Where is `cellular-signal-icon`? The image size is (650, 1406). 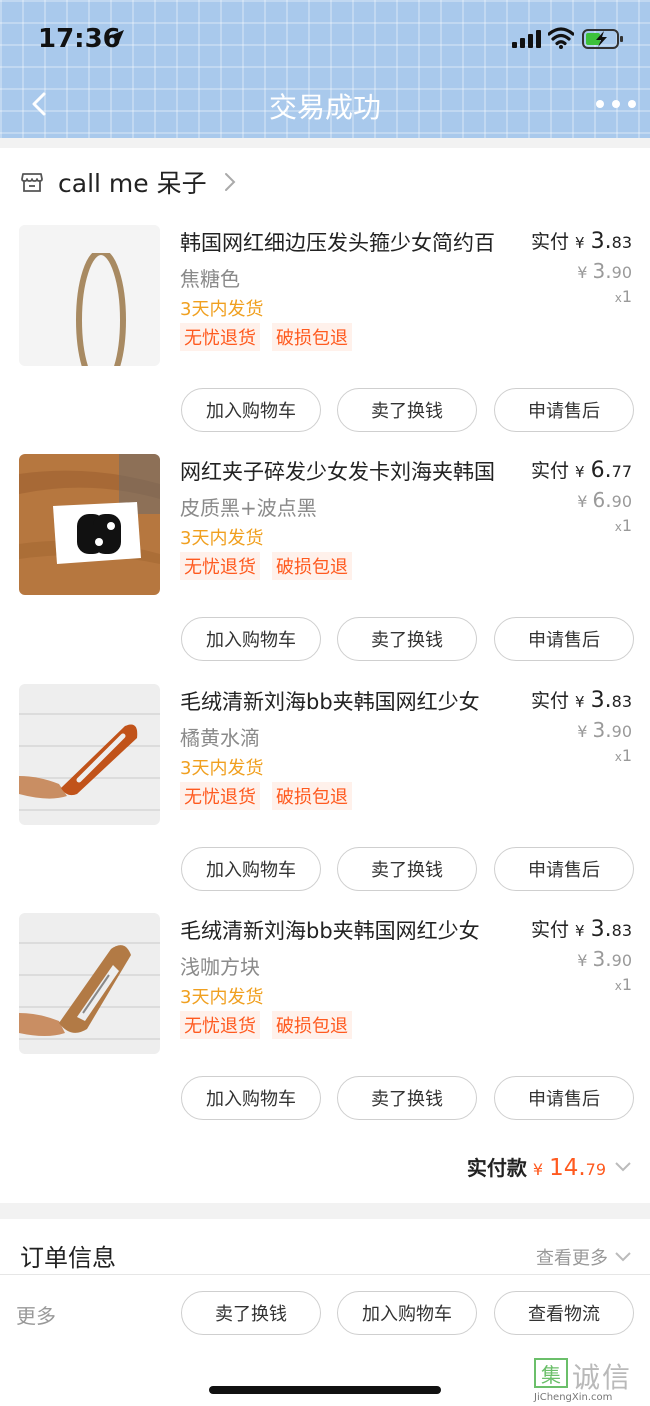
cellular-signal-icon is located at coordinates (526, 39).